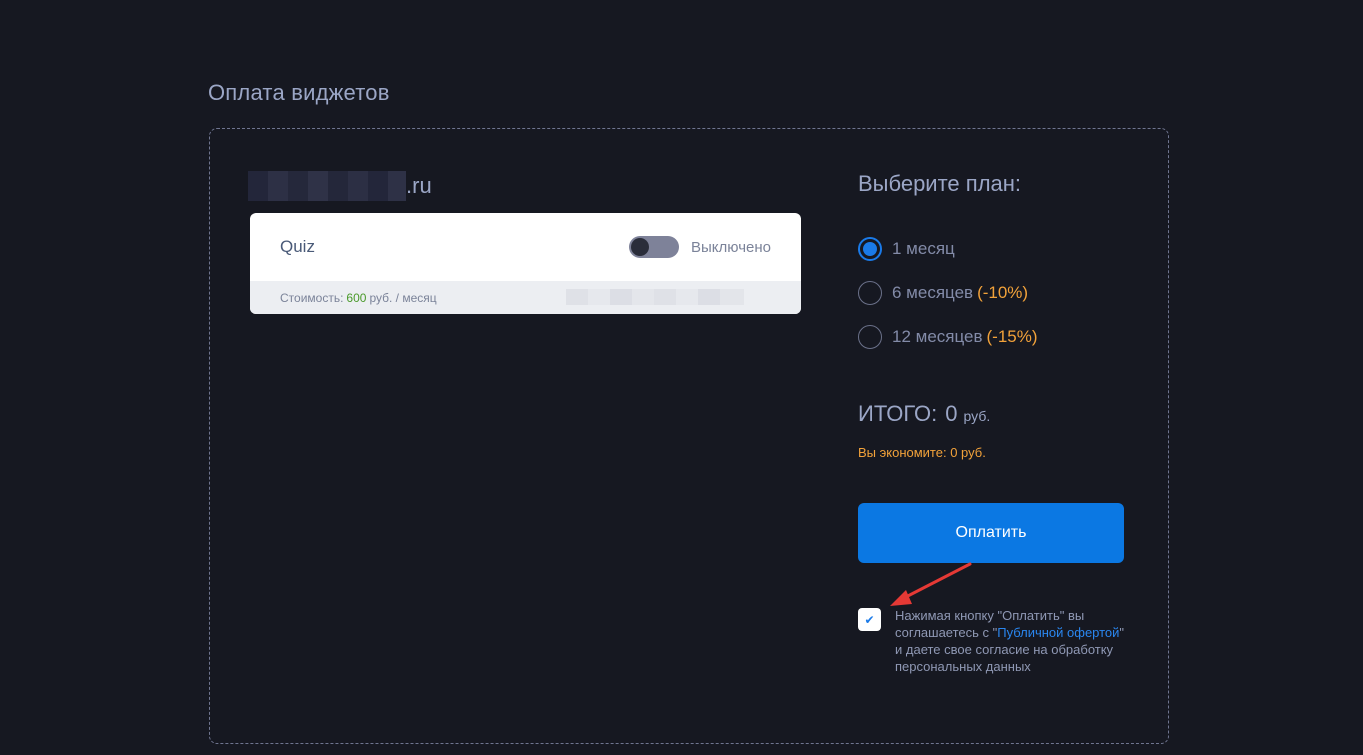  Describe the element at coordinates (923, 248) in the screenshot. I see `plan-label: 1 месяц` at that location.